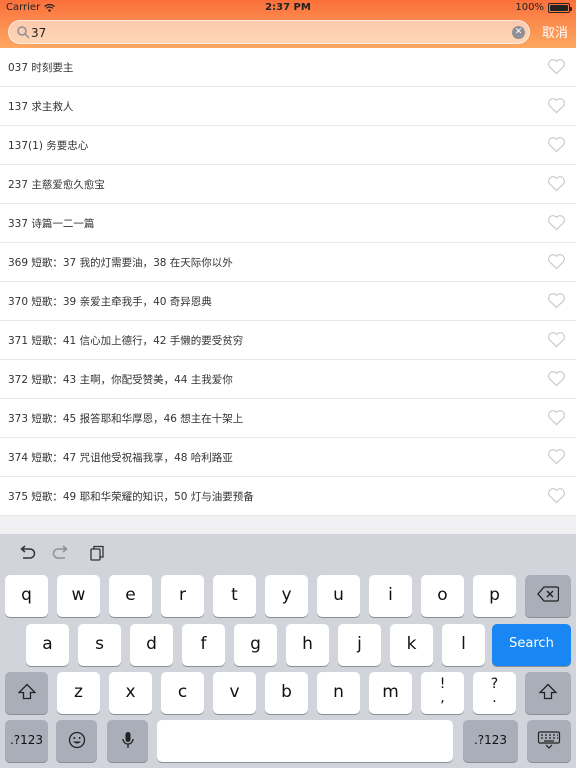  I want to click on list-item: 372 短歌：43 主啊，你配受赞美，44 主我爱你, so click(288, 379).